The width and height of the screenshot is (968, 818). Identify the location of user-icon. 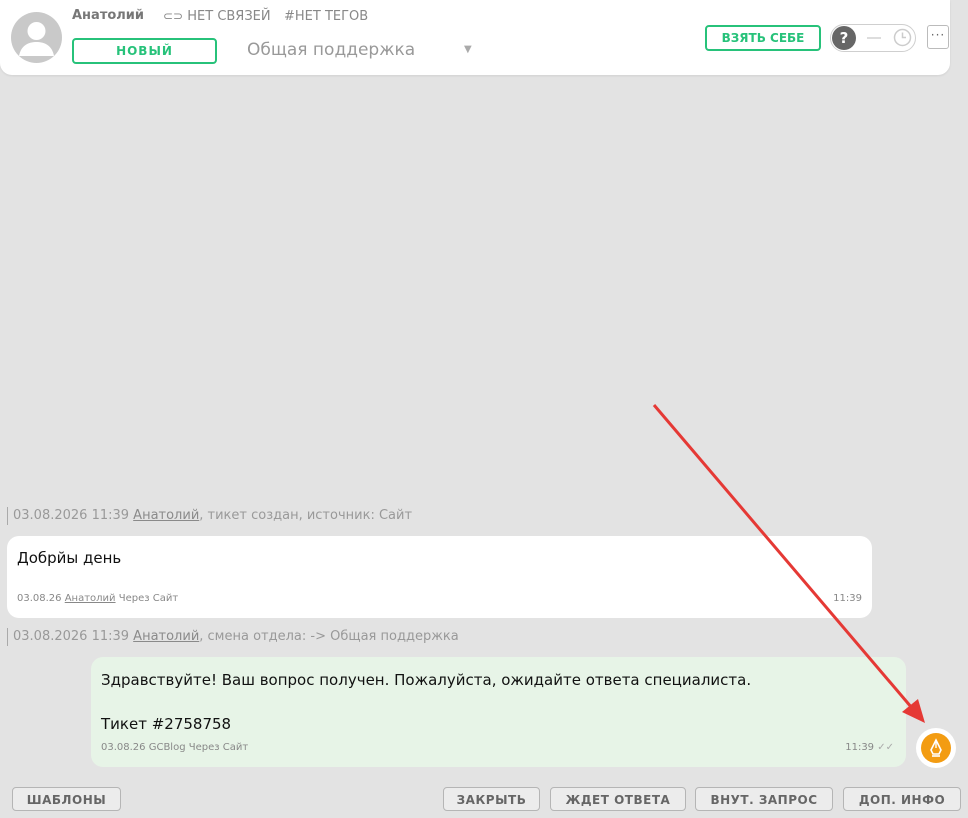
(36, 39).